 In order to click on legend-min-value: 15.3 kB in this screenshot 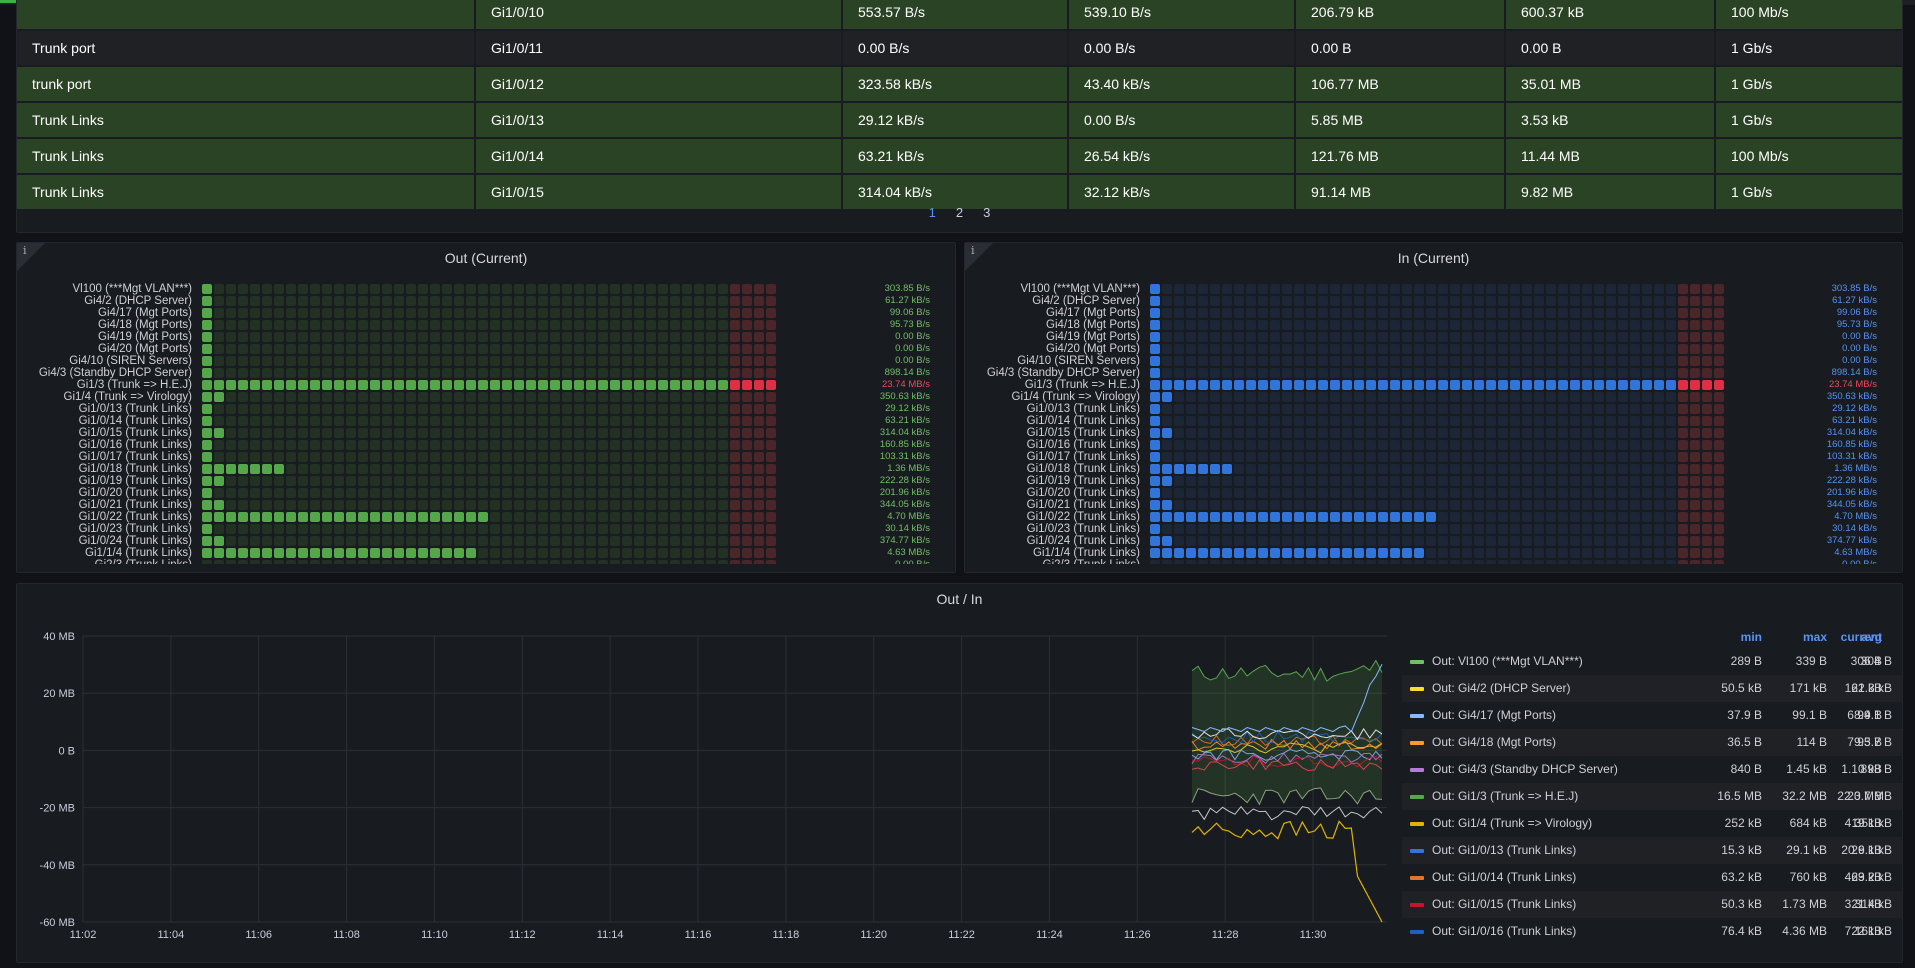, I will do `click(1741, 850)`.